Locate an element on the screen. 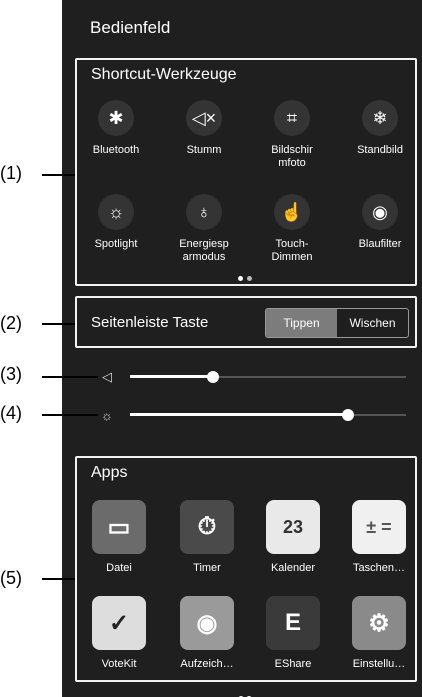 The width and height of the screenshot is (422, 697). sidebar-button-label: Seitenleiste Taste is located at coordinates (150, 322).